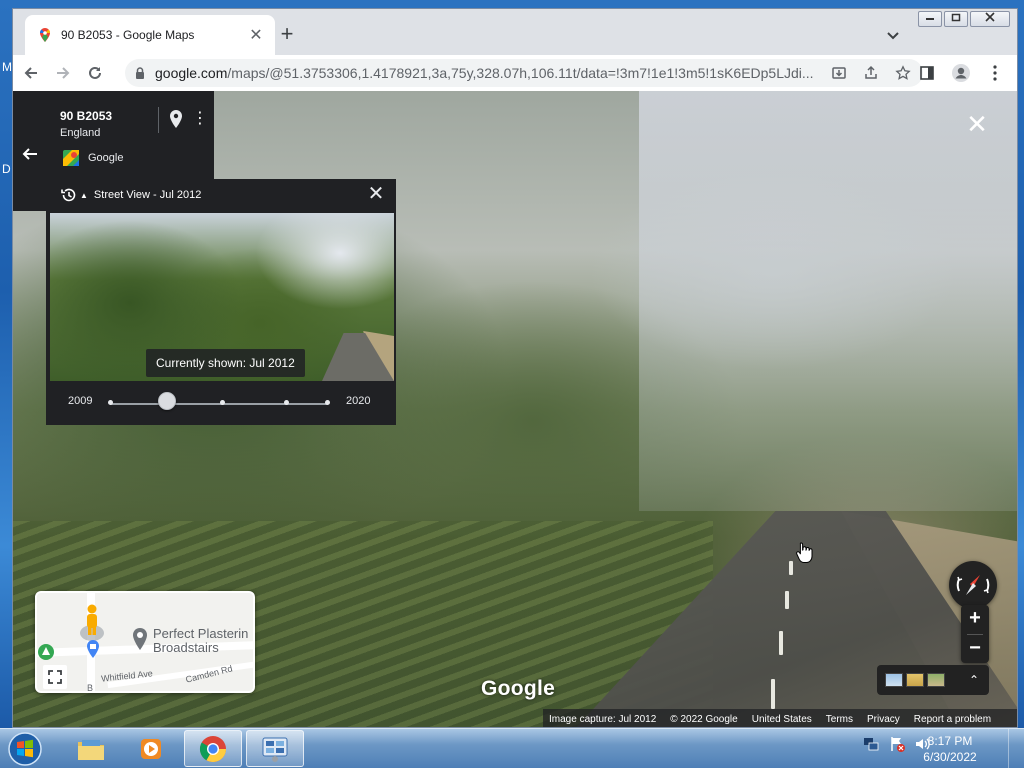 This screenshot has width=1024, height=768. I want to click on time-machine-preview: Currently shown: Jul 2012, so click(222, 297).